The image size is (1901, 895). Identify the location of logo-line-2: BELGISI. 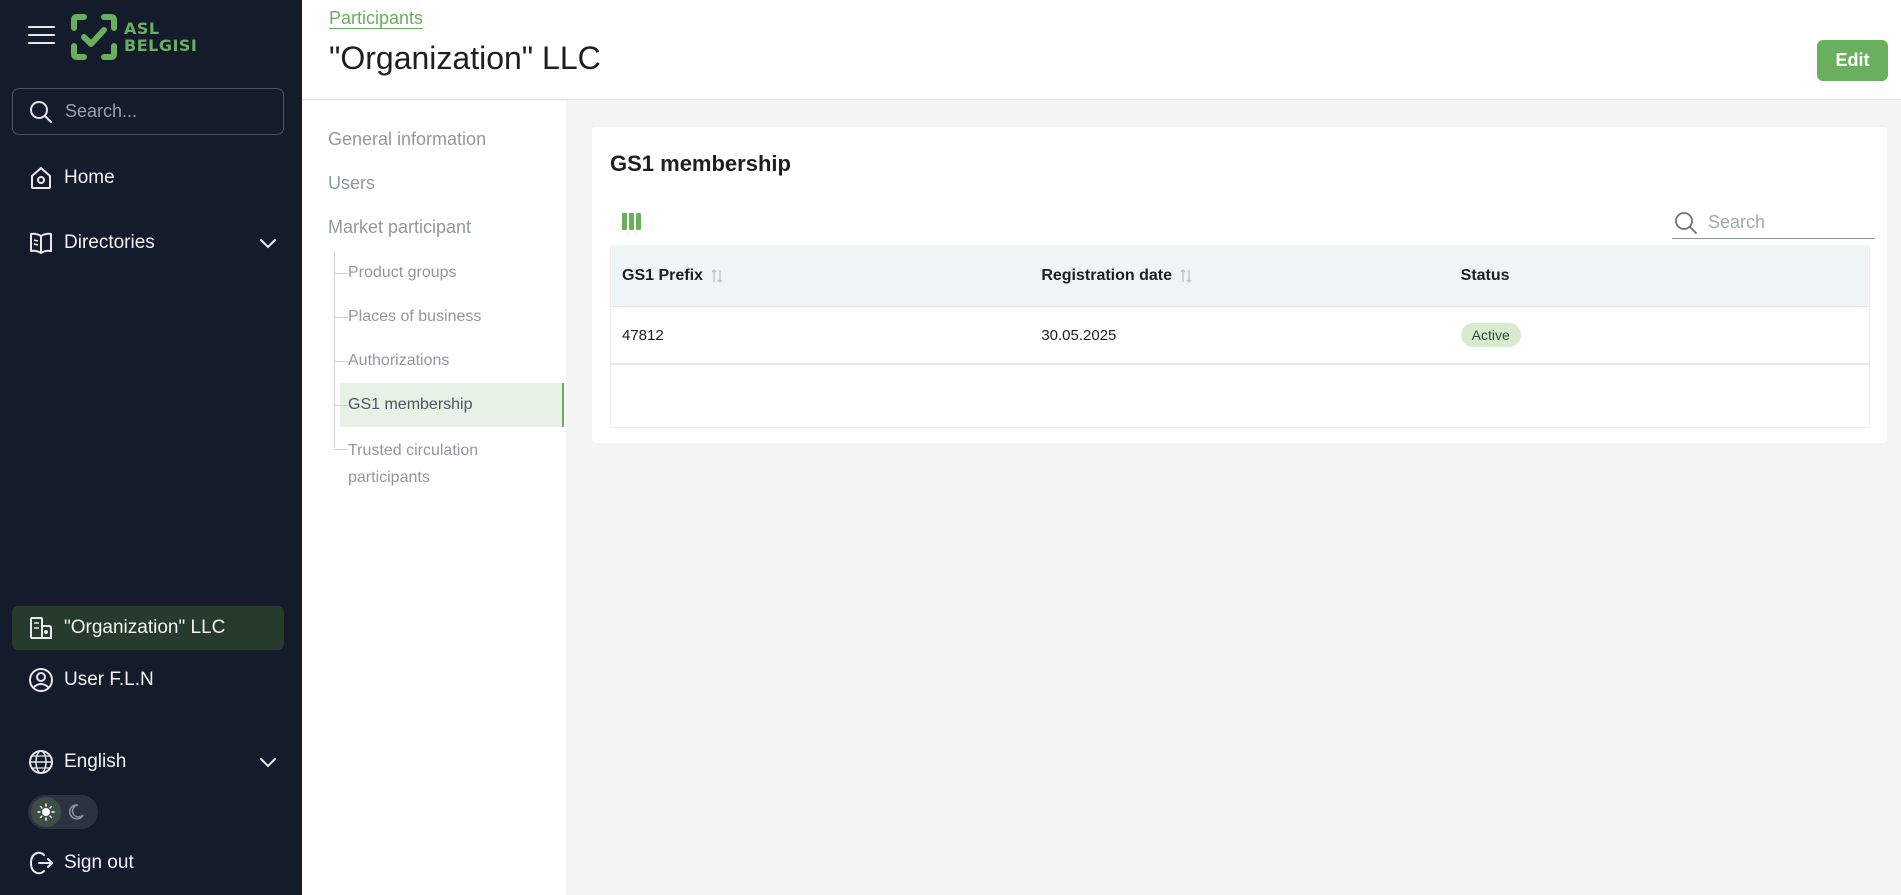
(161, 45).